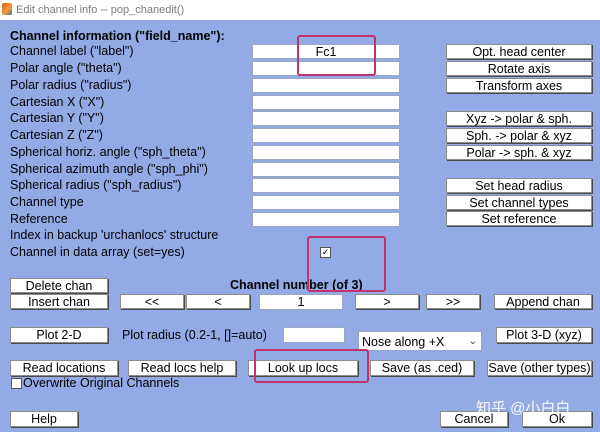 The width and height of the screenshot is (600, 432). I want to click on field-label-sph-radius: Spherical radius ("sph_radius"), so click(96, 185).